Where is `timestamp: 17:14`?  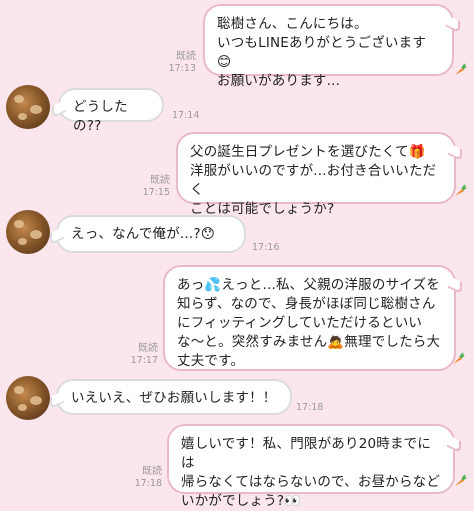 timestamp: 17:14 is located at coordinates (186, 115).